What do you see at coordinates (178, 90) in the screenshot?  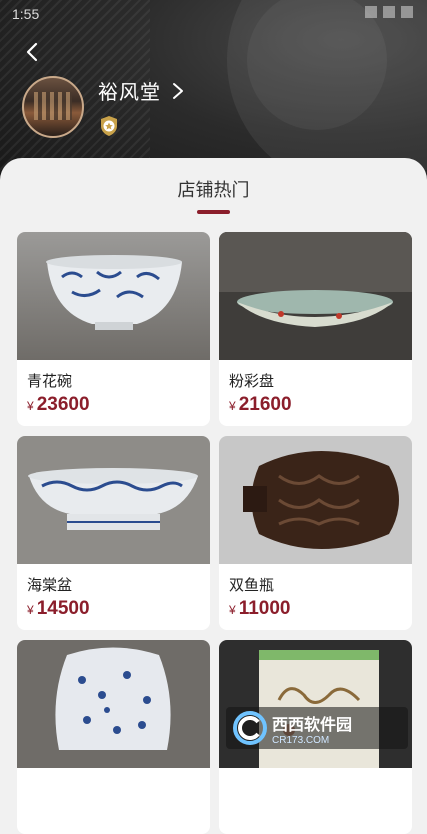 I see `chevron-right-icon` at bounding box center [178, 90].